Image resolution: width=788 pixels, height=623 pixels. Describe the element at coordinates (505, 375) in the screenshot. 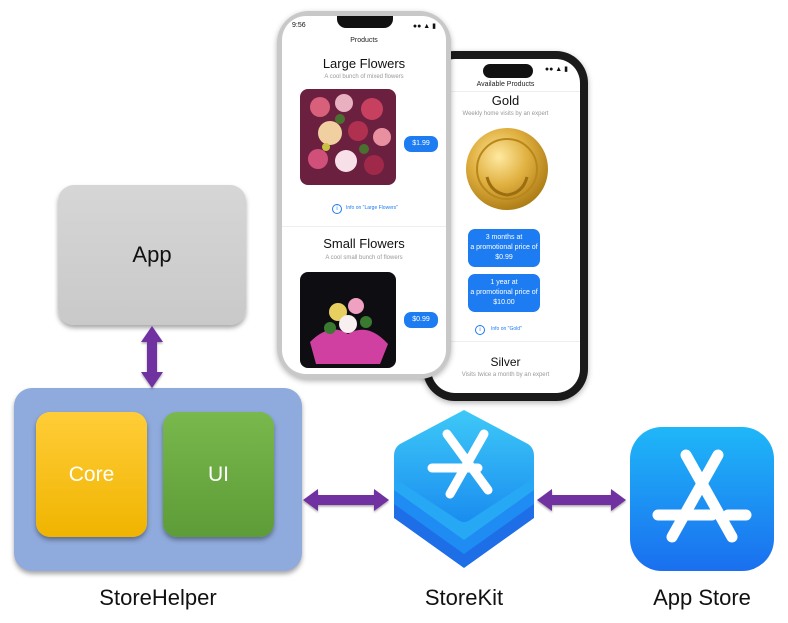

I see `product-description: Visits twice a month by an expert` at that location.